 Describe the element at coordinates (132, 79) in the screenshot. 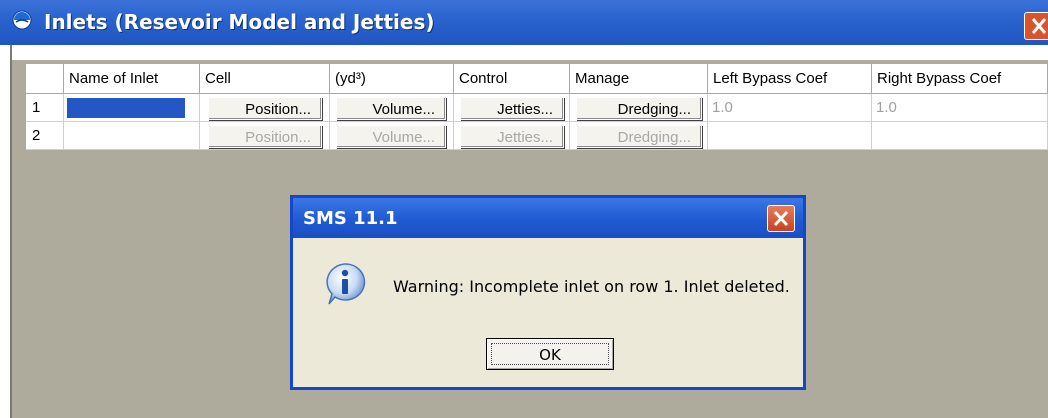

I see `column-header-name: Name of Inlet` at that location.